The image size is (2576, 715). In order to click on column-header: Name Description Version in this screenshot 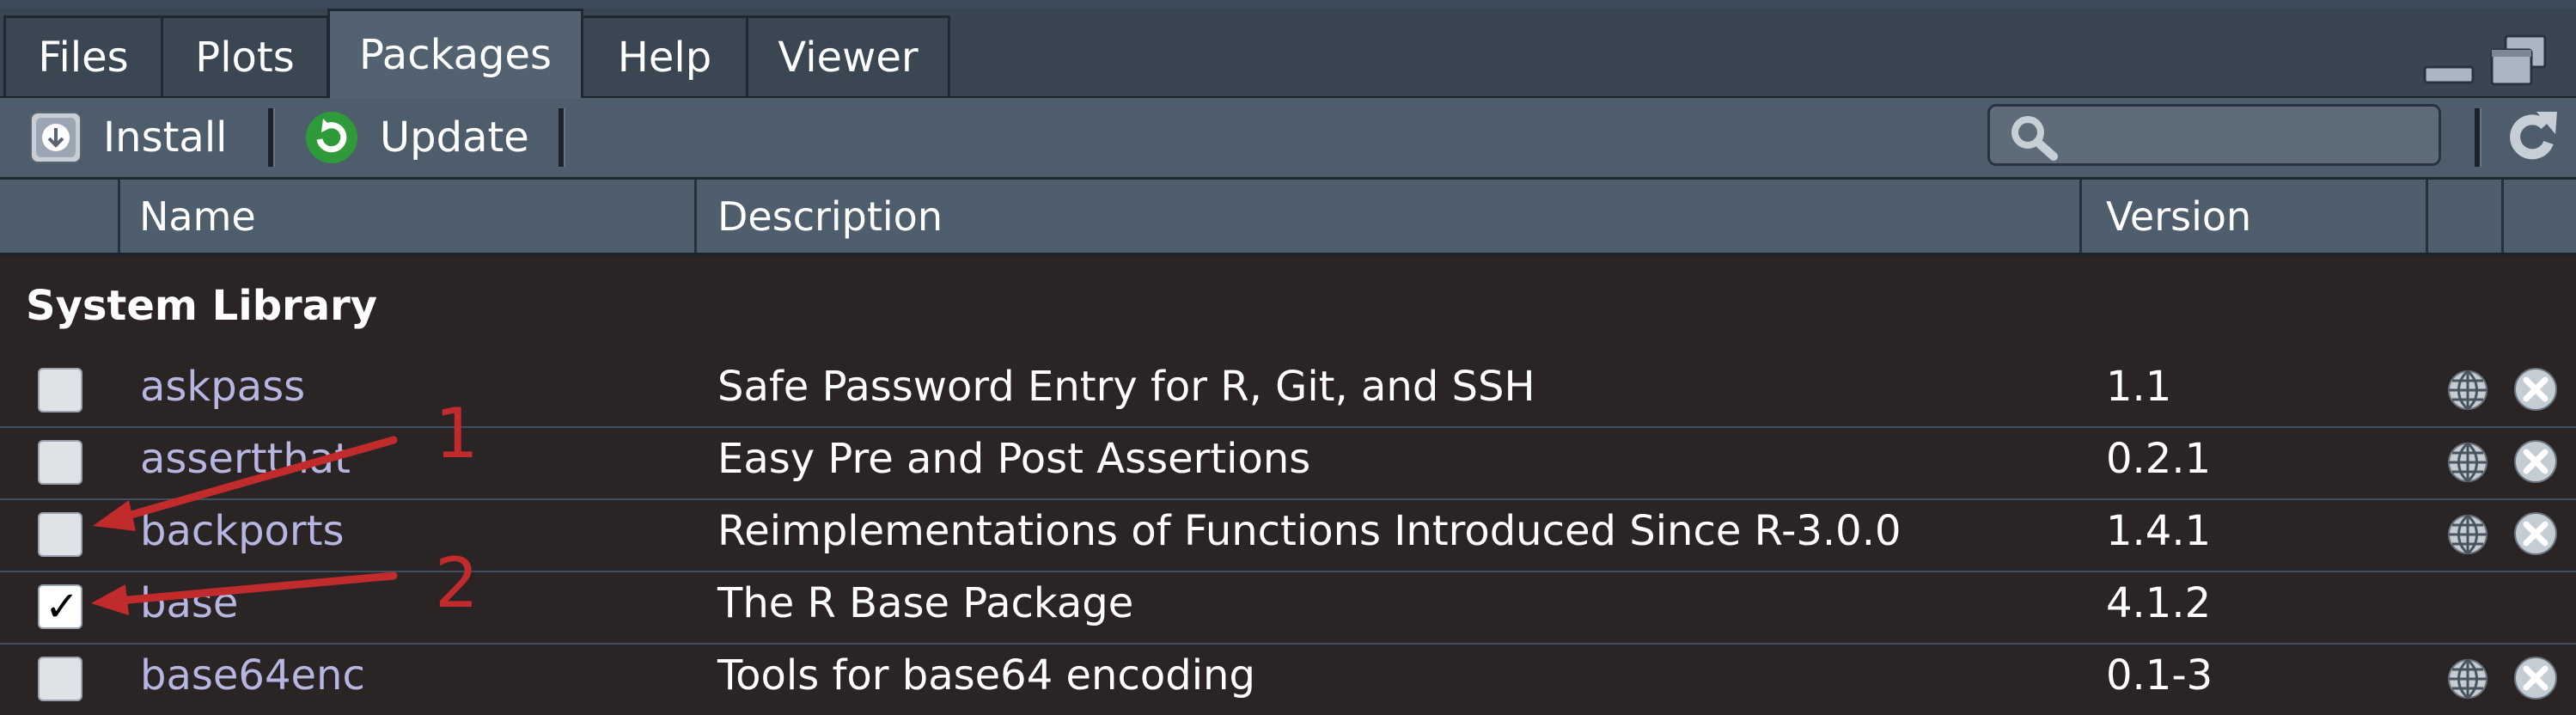, I will do `click(1288, 217)`.